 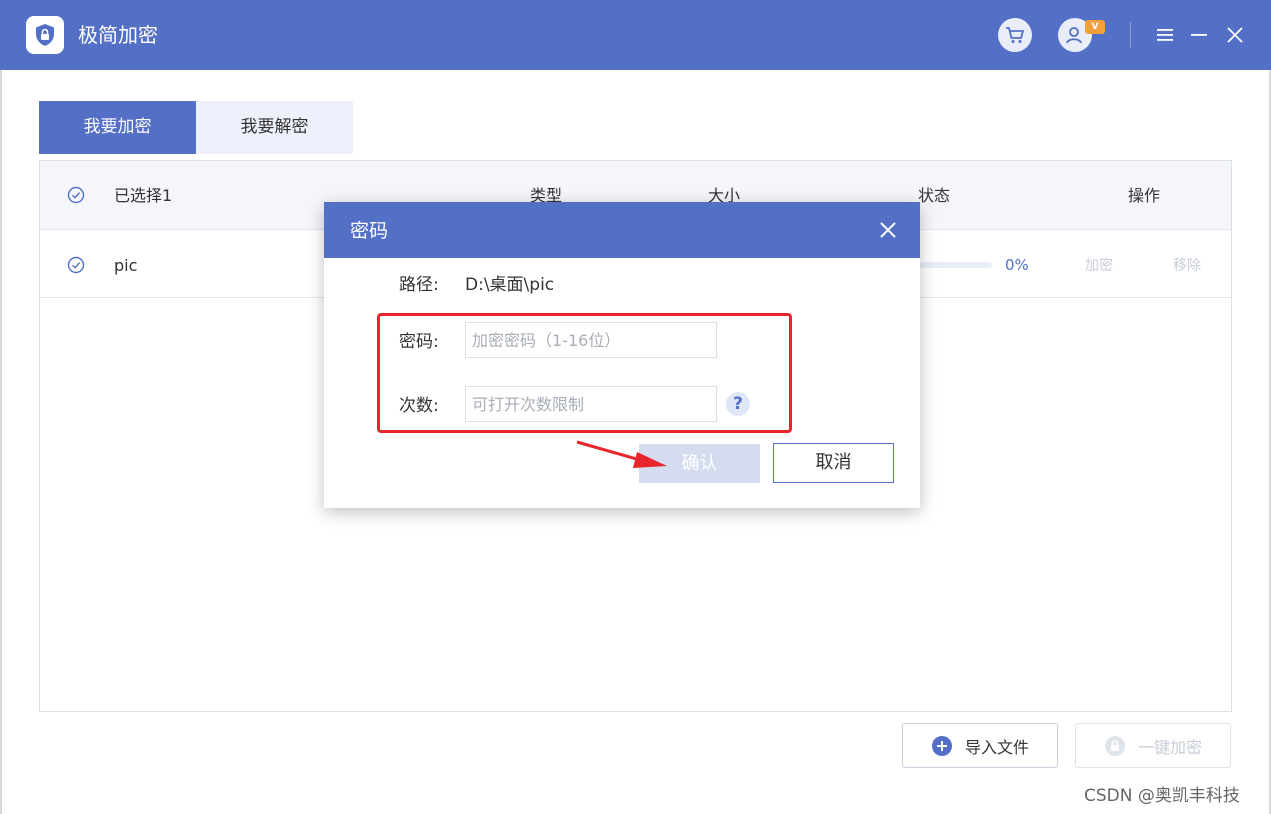 I want to click on file-name: pic, so click(x=126, y=265).